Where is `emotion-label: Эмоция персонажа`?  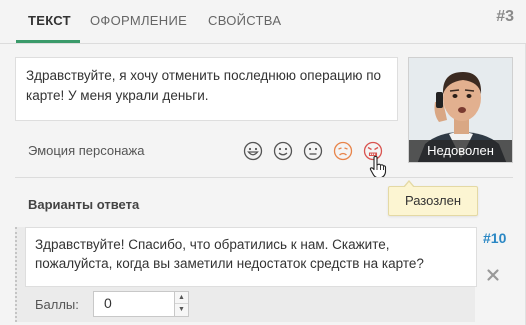 emotion-label: Эмоция персонажа is located at coordinates (86, 150).